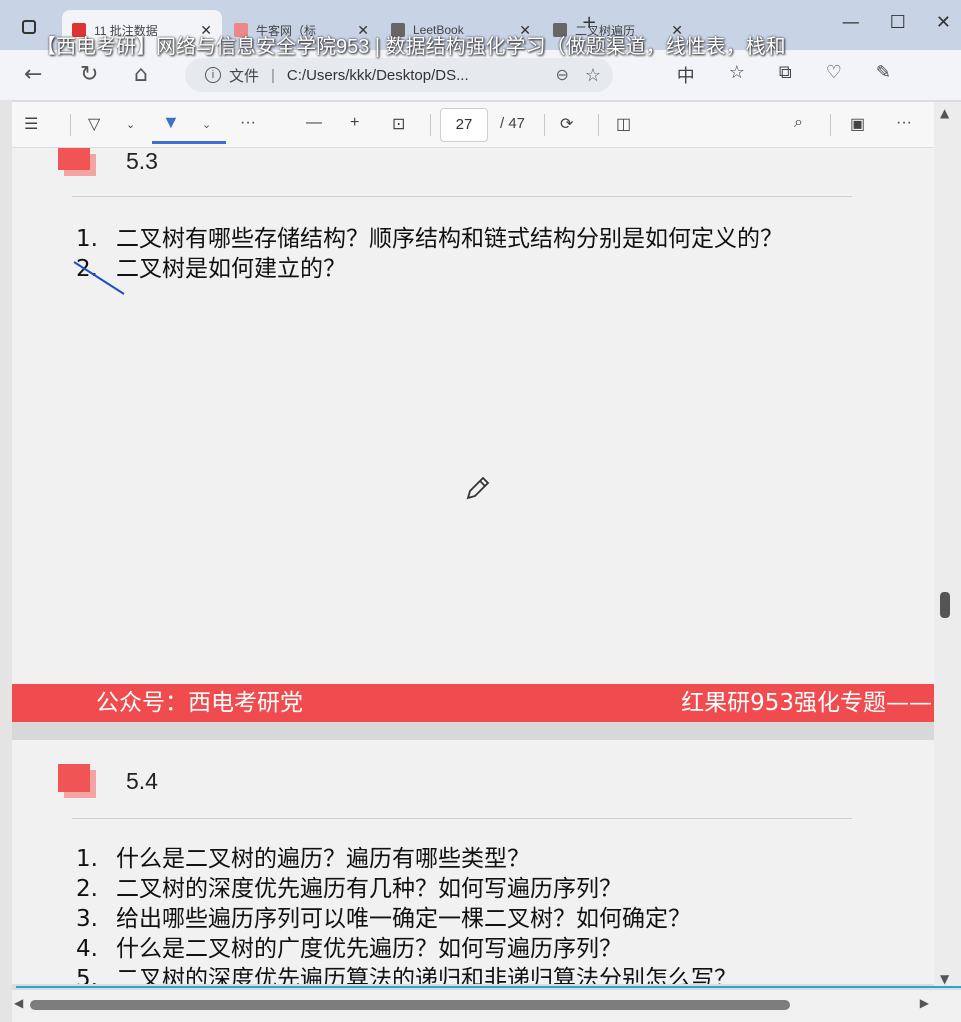 The height and width of the screenshot is (1022, 961). I want to click on window-menu-icon, so click(29, 27).